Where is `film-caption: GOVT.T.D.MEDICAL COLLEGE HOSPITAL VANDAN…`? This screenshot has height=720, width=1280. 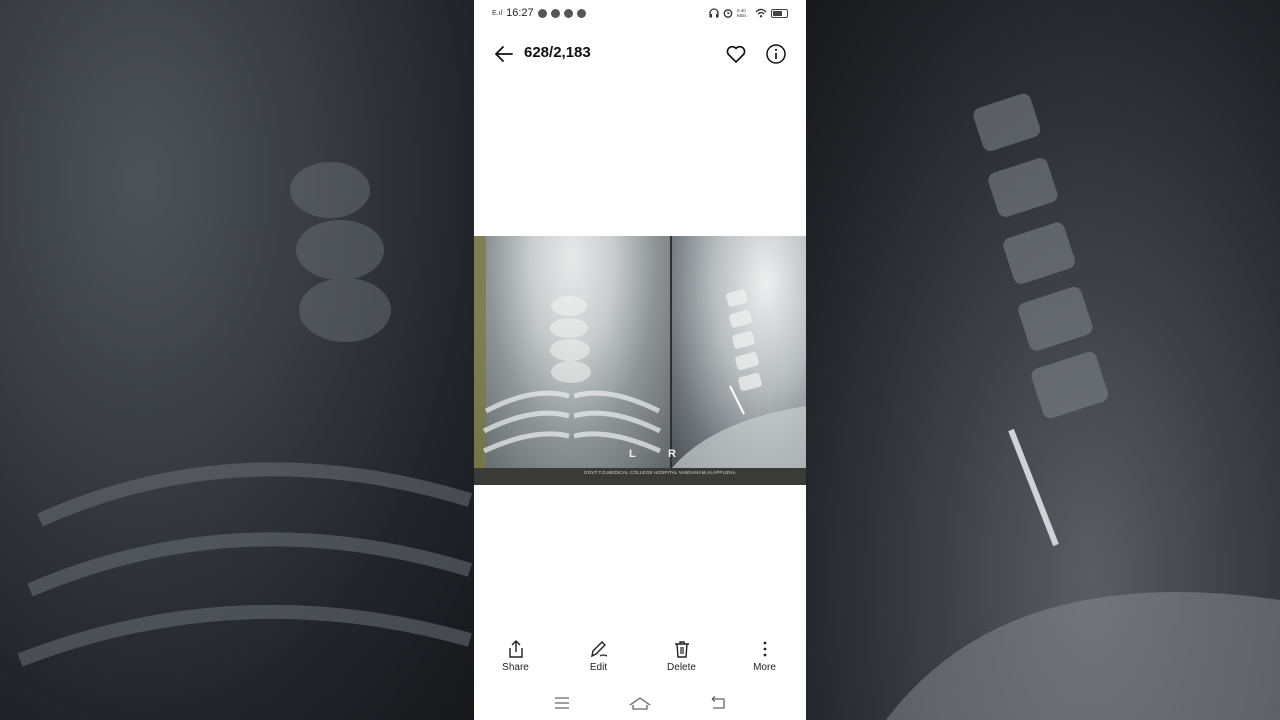
film-caption: GOVT.T.D.MEDICAL COLLEGE HOSPITAL VANDAN… is located at coordinates (660, 472).